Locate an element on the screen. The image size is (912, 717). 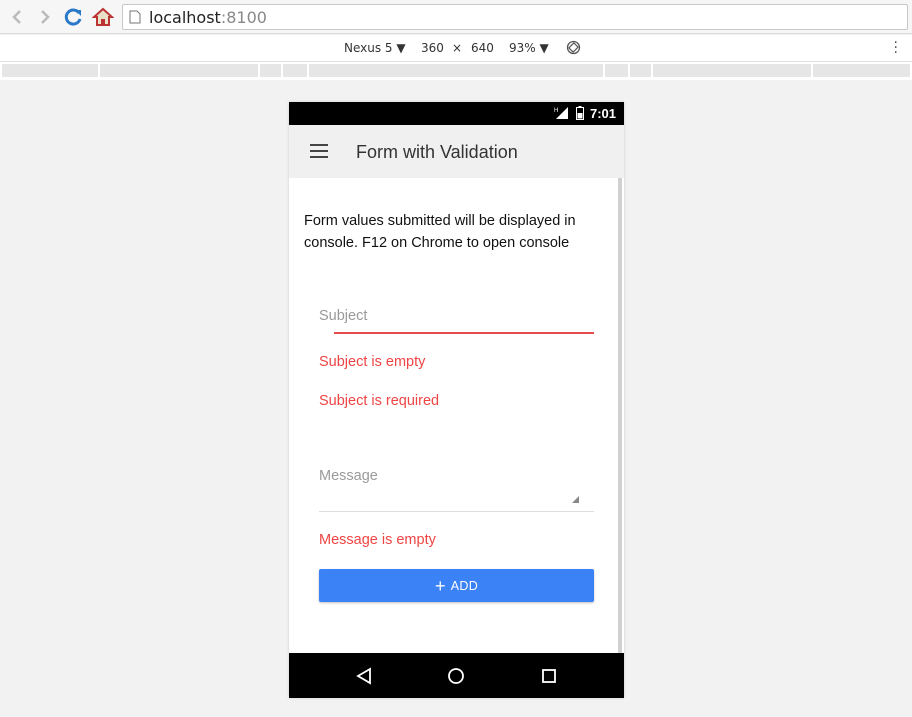
height-input: 640 is located at coordinates (482, 48).